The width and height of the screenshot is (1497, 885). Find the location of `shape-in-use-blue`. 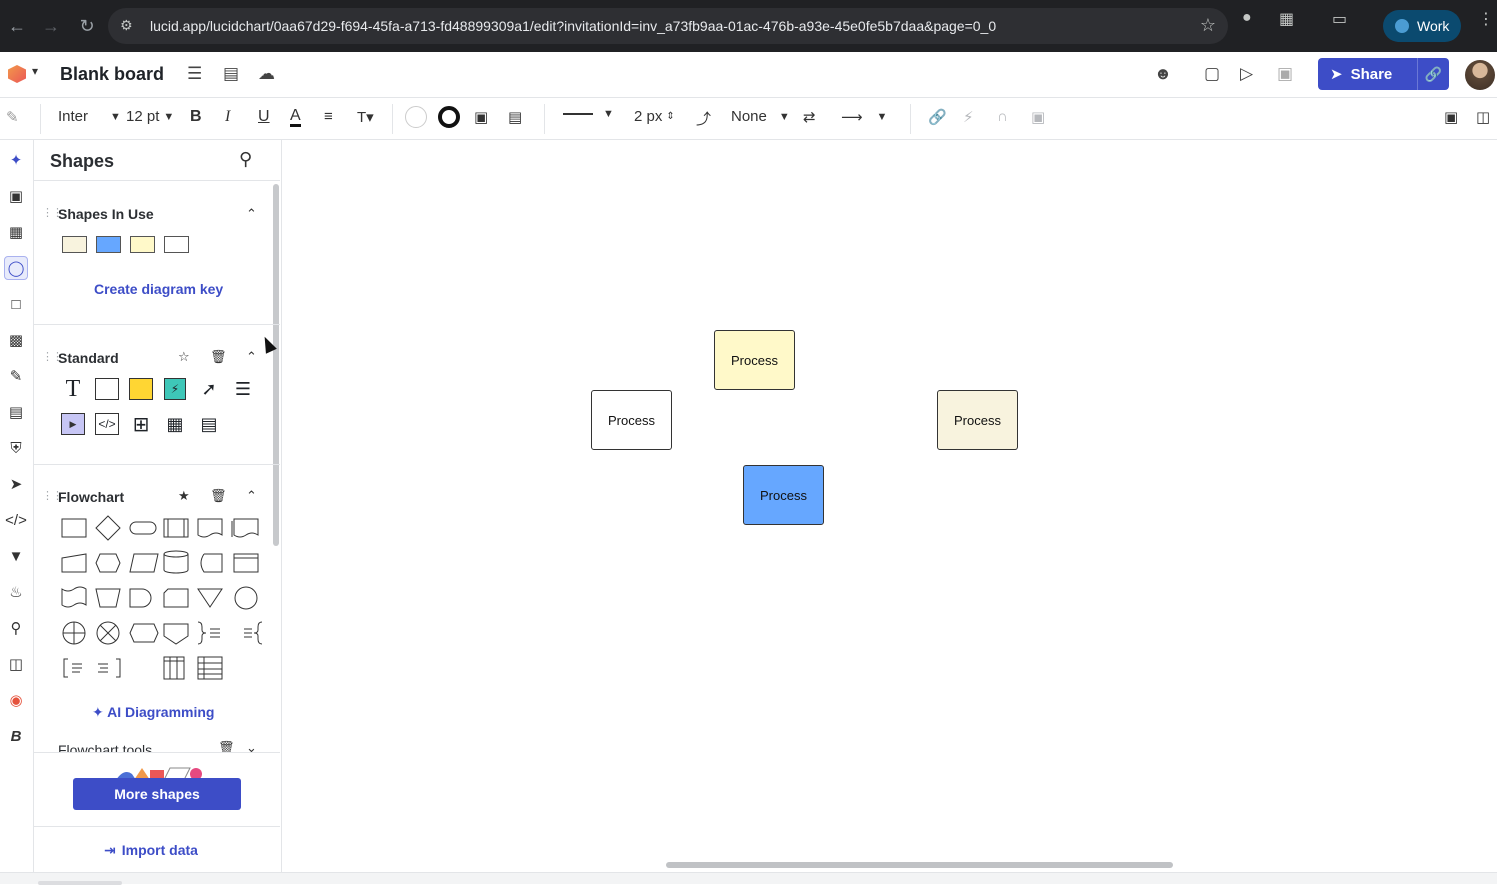

shape-in-use-blue is located at coordinates (108, 244).